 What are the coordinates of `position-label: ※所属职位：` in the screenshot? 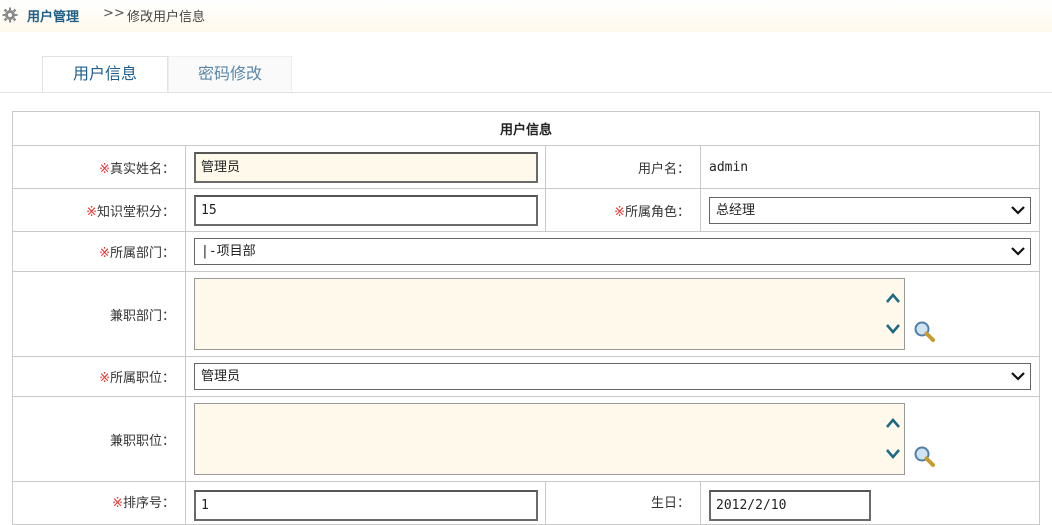 It's located at (99, 376).